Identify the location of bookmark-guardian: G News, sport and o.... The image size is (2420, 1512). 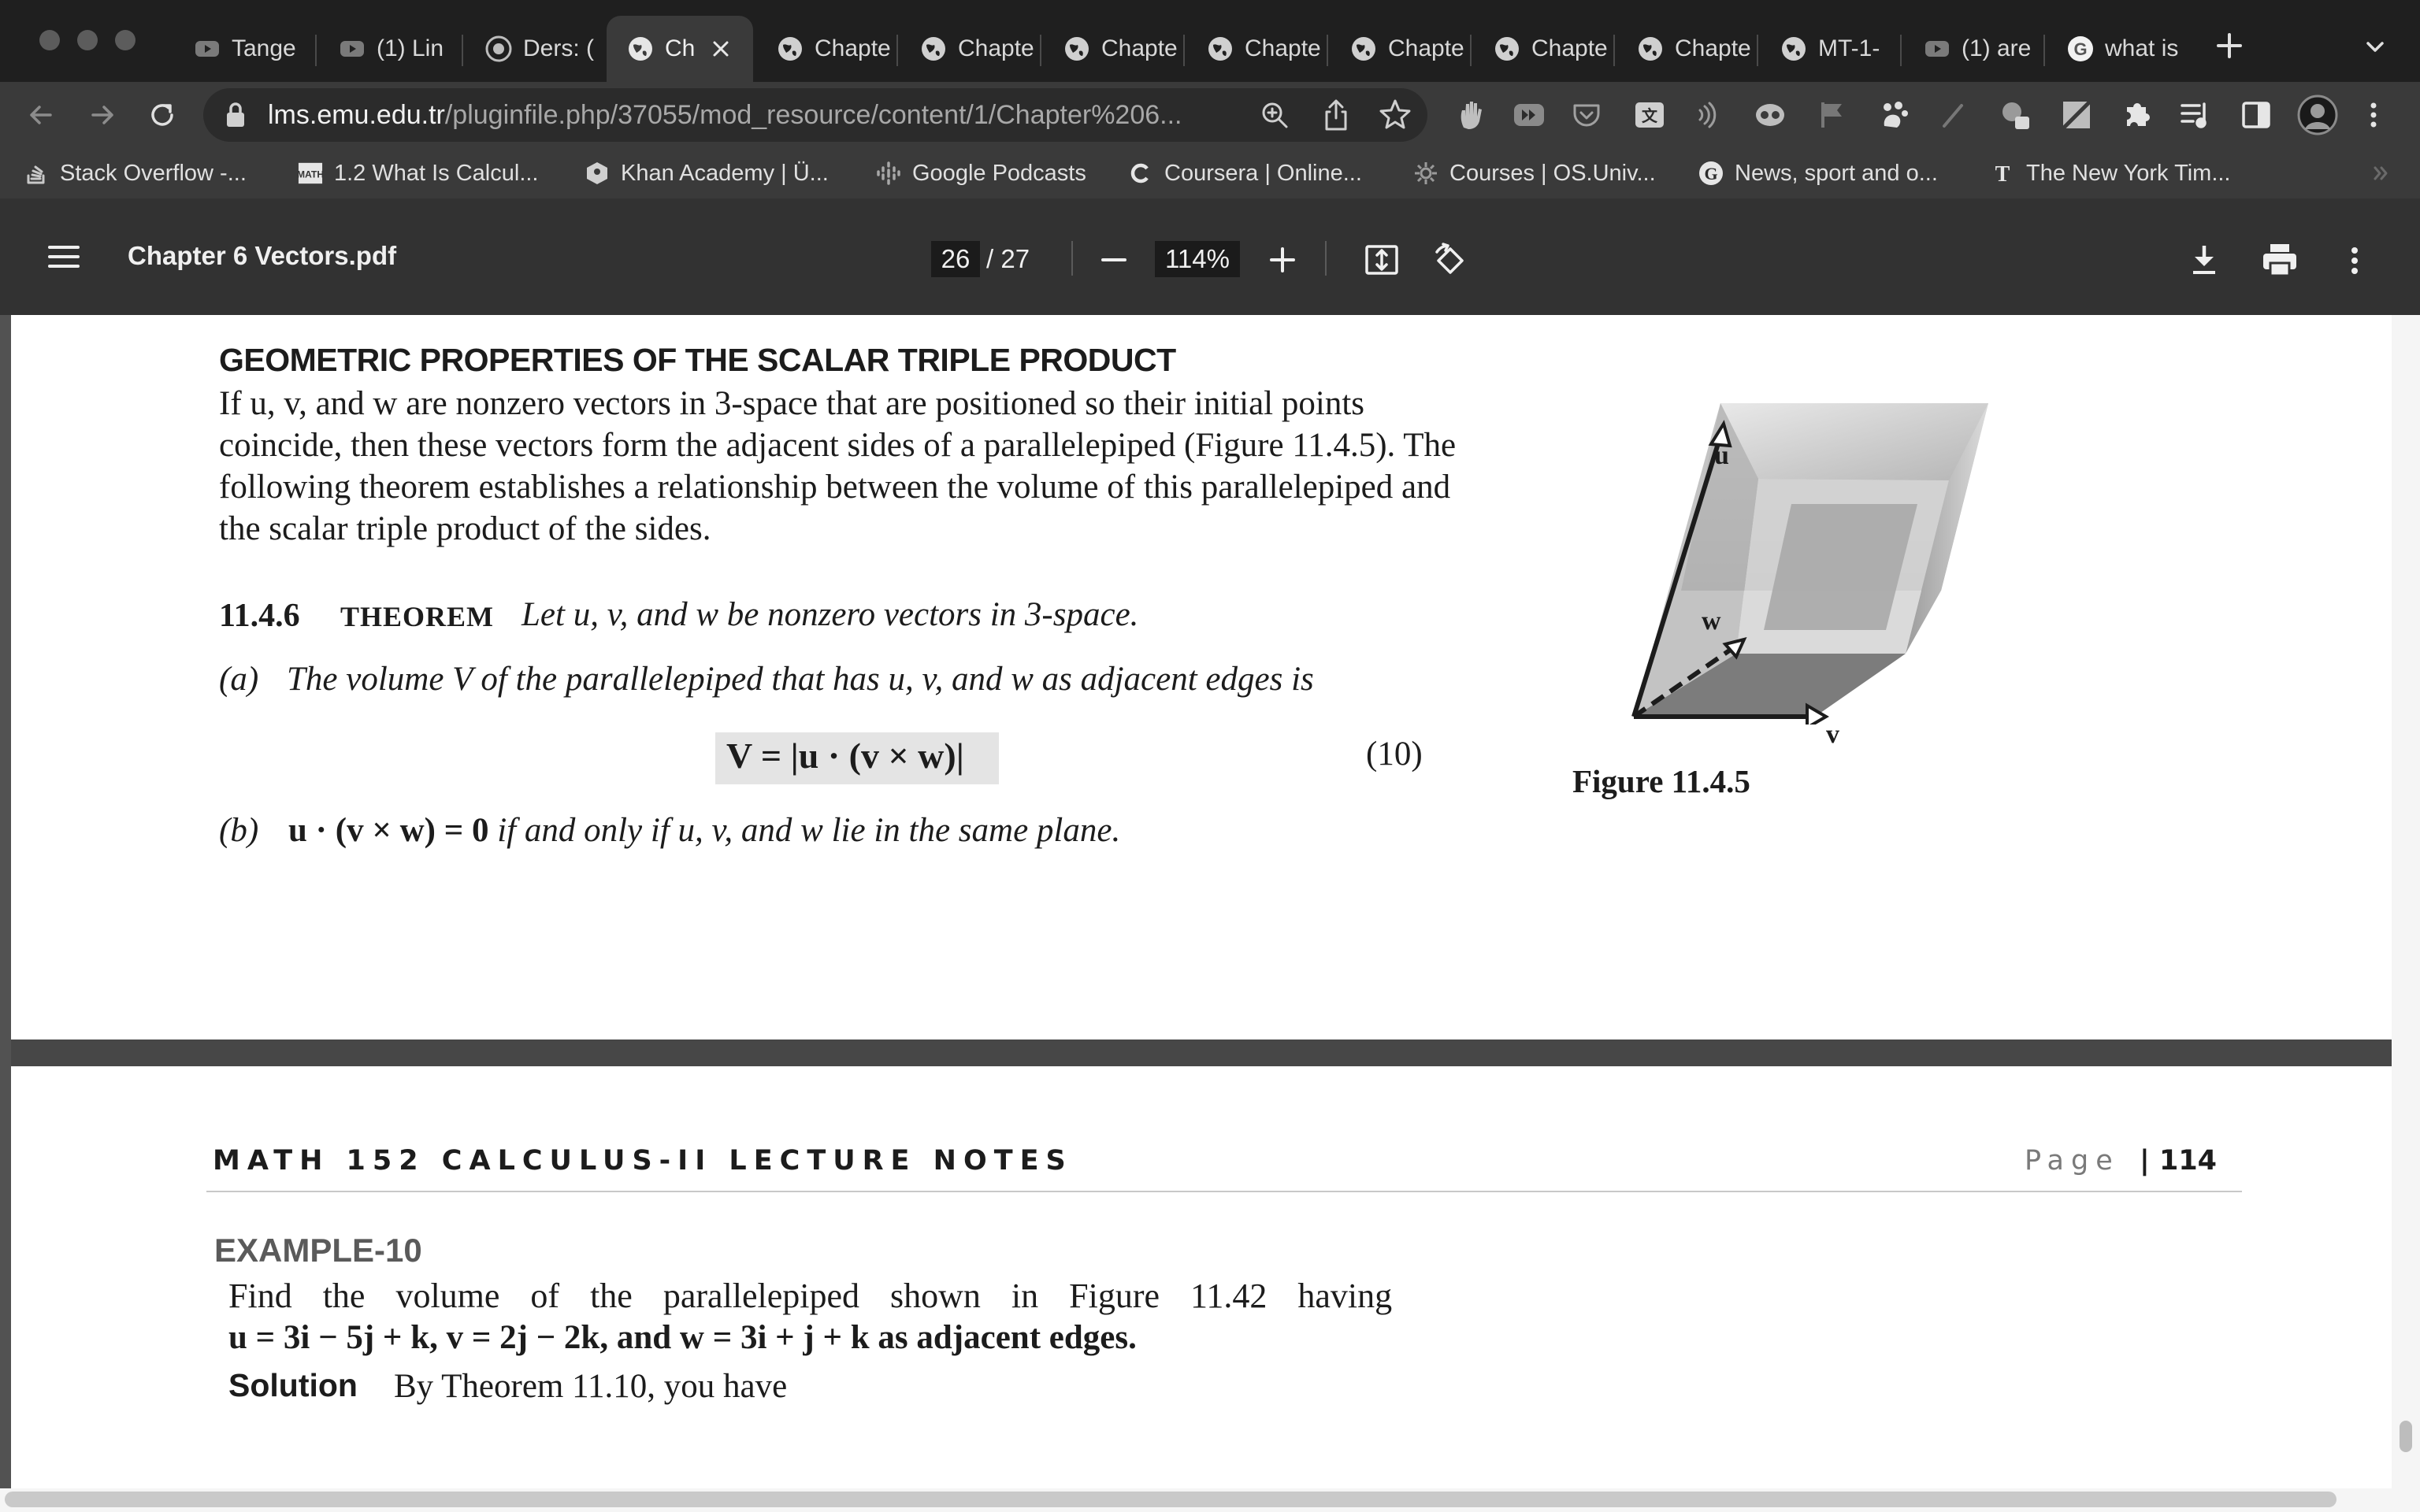
(1818, 173).